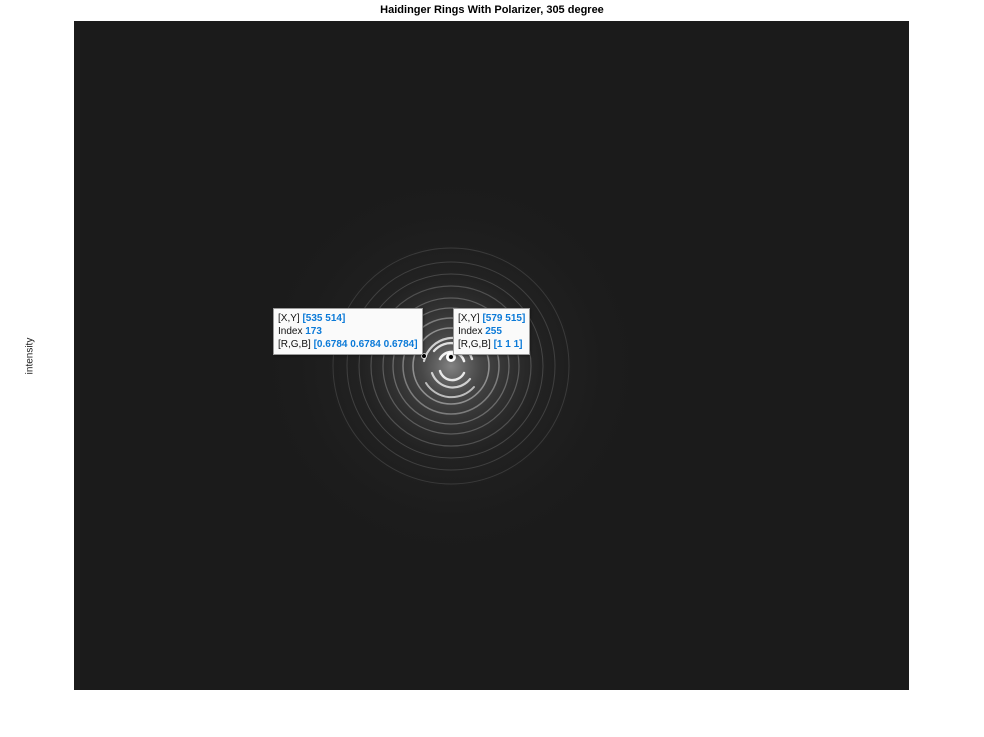 The height and width of the screenshot is (737, 984). I want to click on datatip-1-xy-label: [X,Y], so click(289, 318).